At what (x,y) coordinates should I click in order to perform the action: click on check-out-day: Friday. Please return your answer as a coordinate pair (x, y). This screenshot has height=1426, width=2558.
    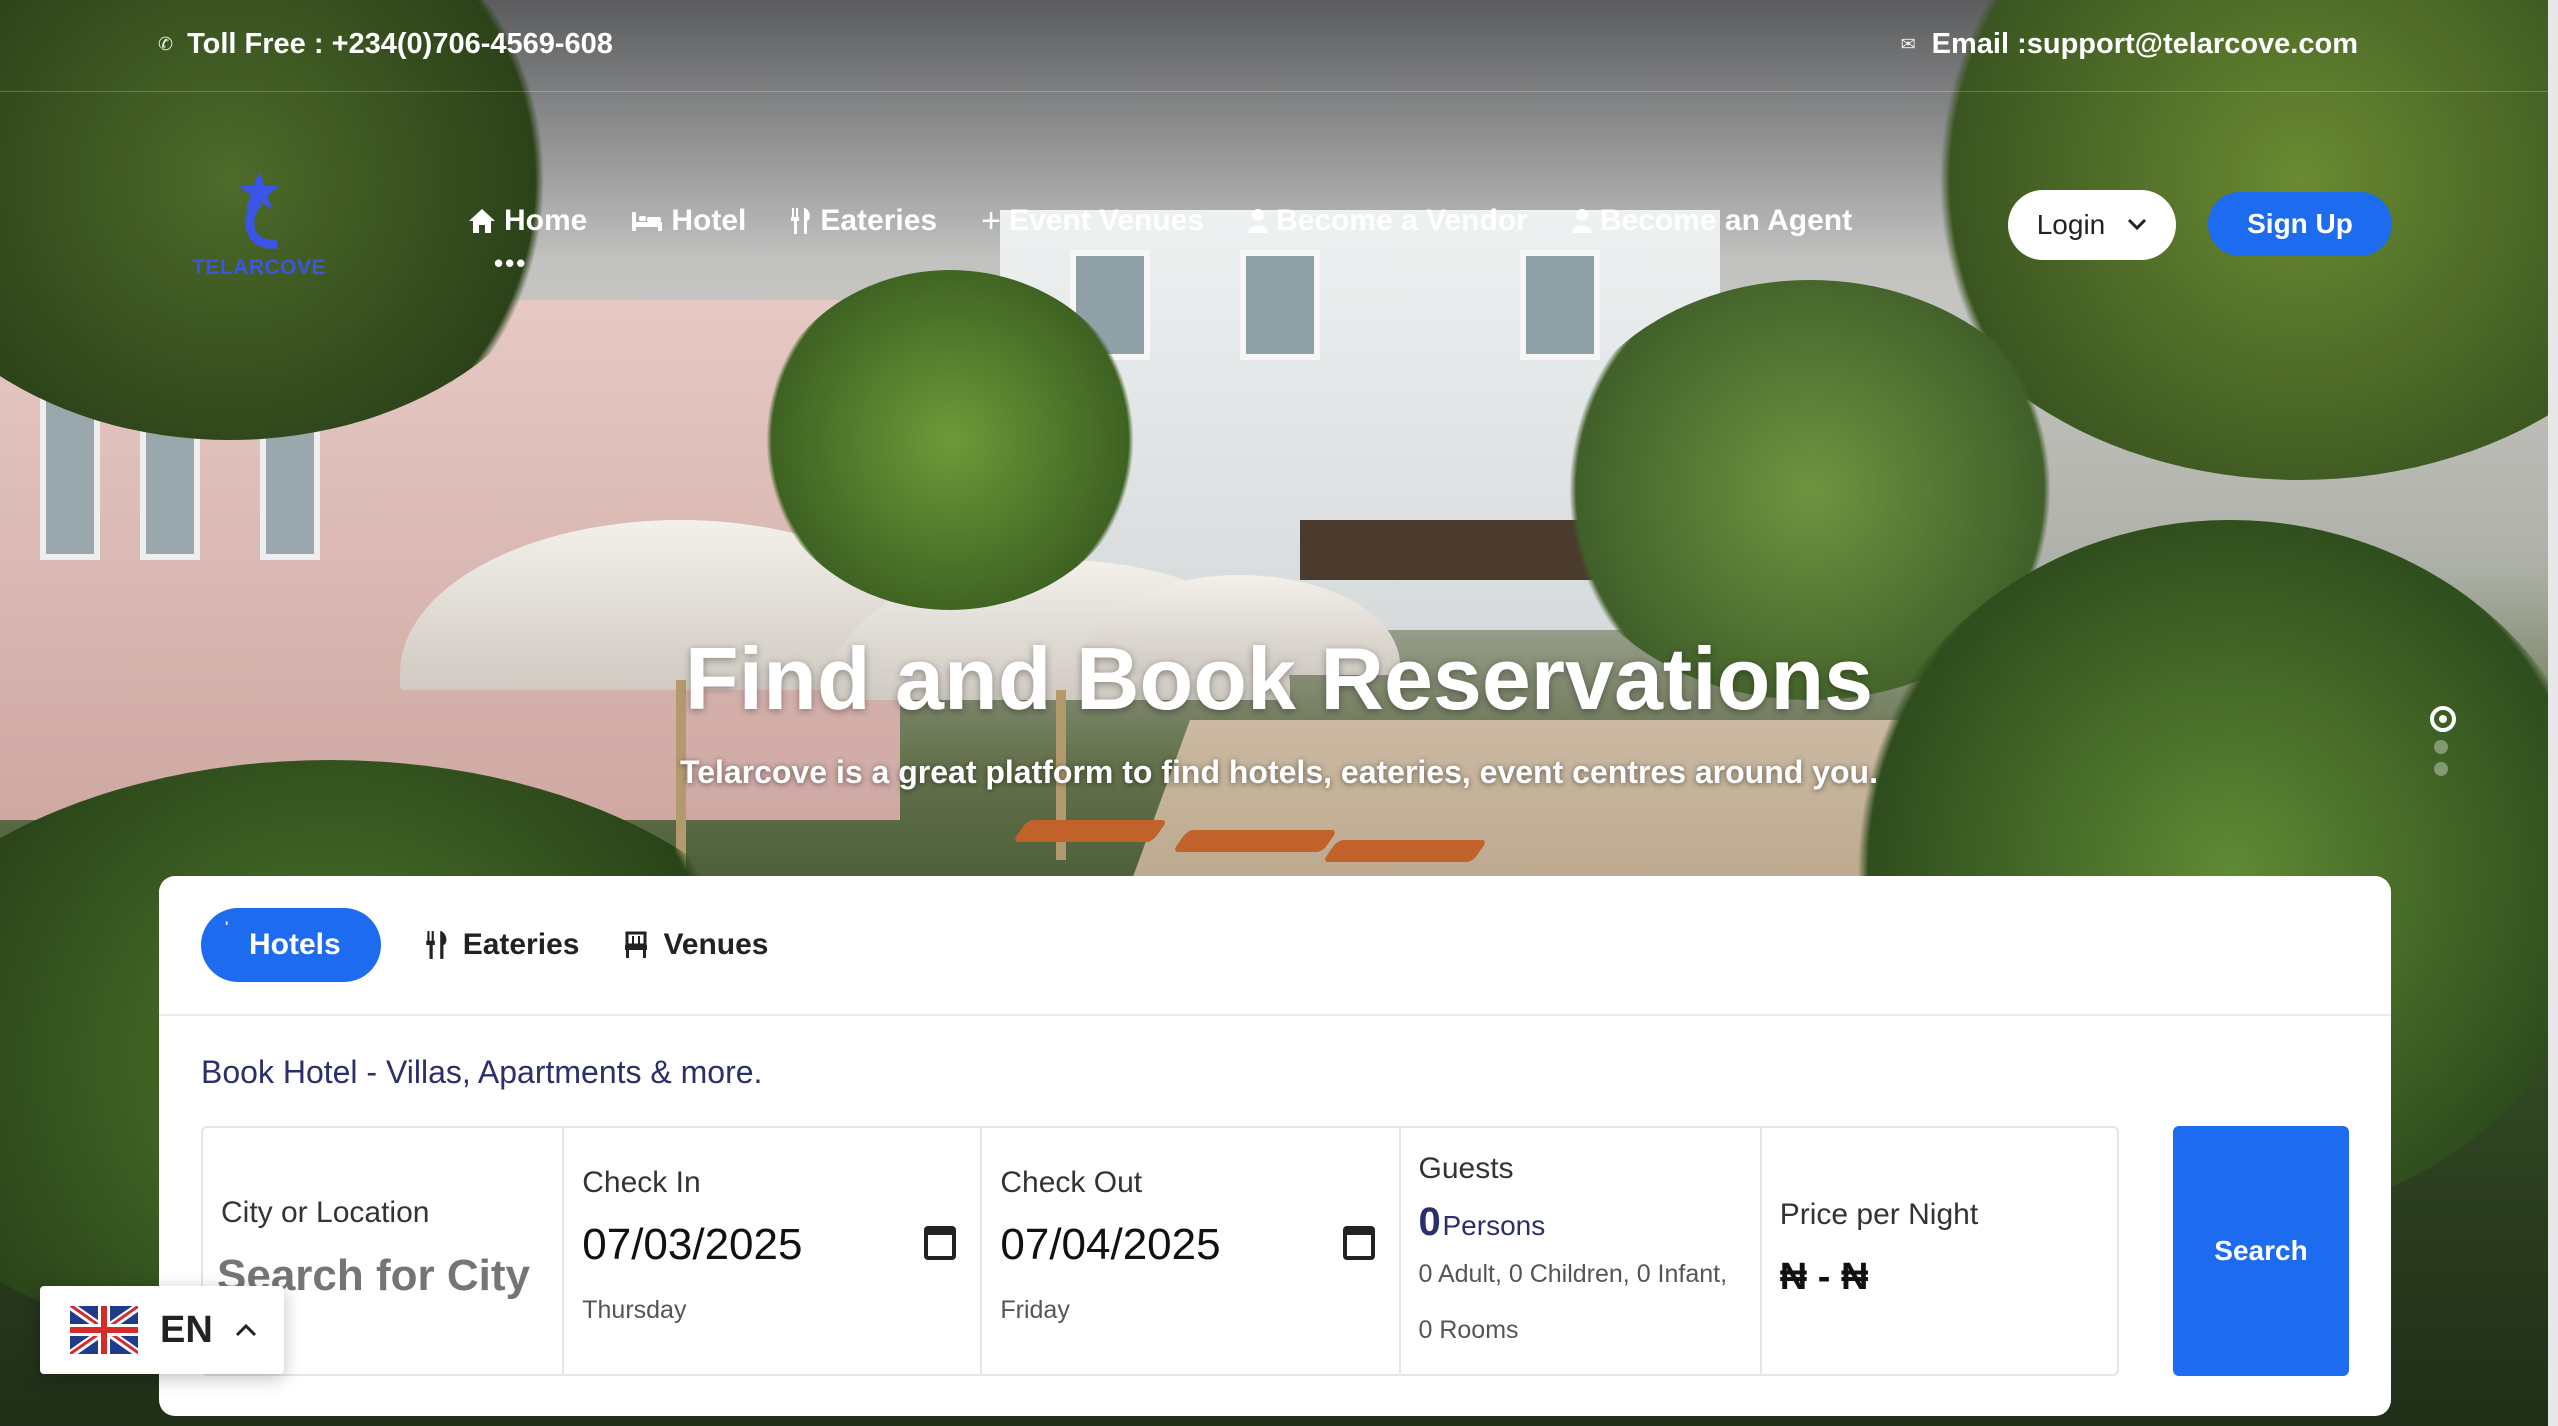
    Looking at the image, I should click on (1035, 1310).